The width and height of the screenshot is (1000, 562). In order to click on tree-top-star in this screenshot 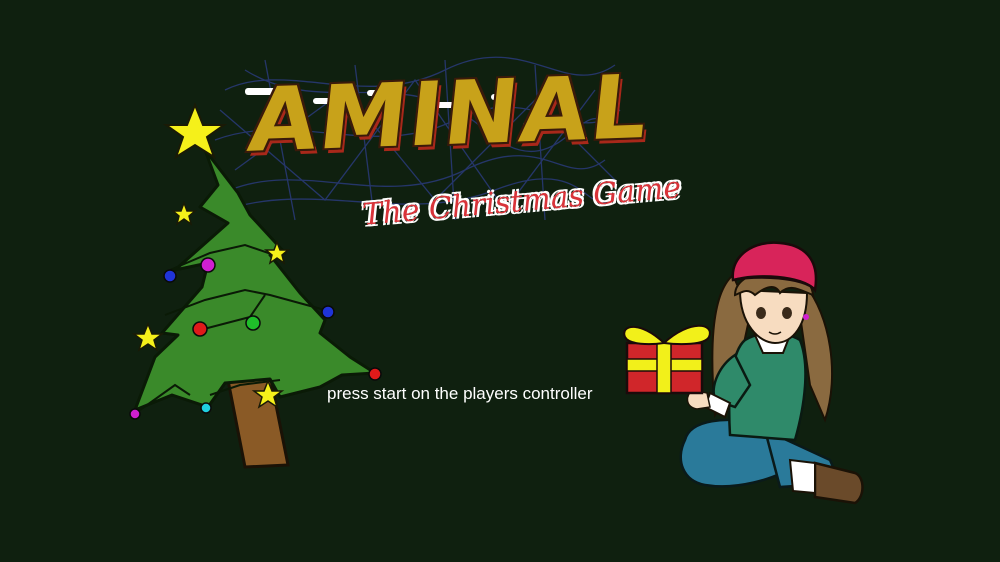, I will do `click(195, 131)`.